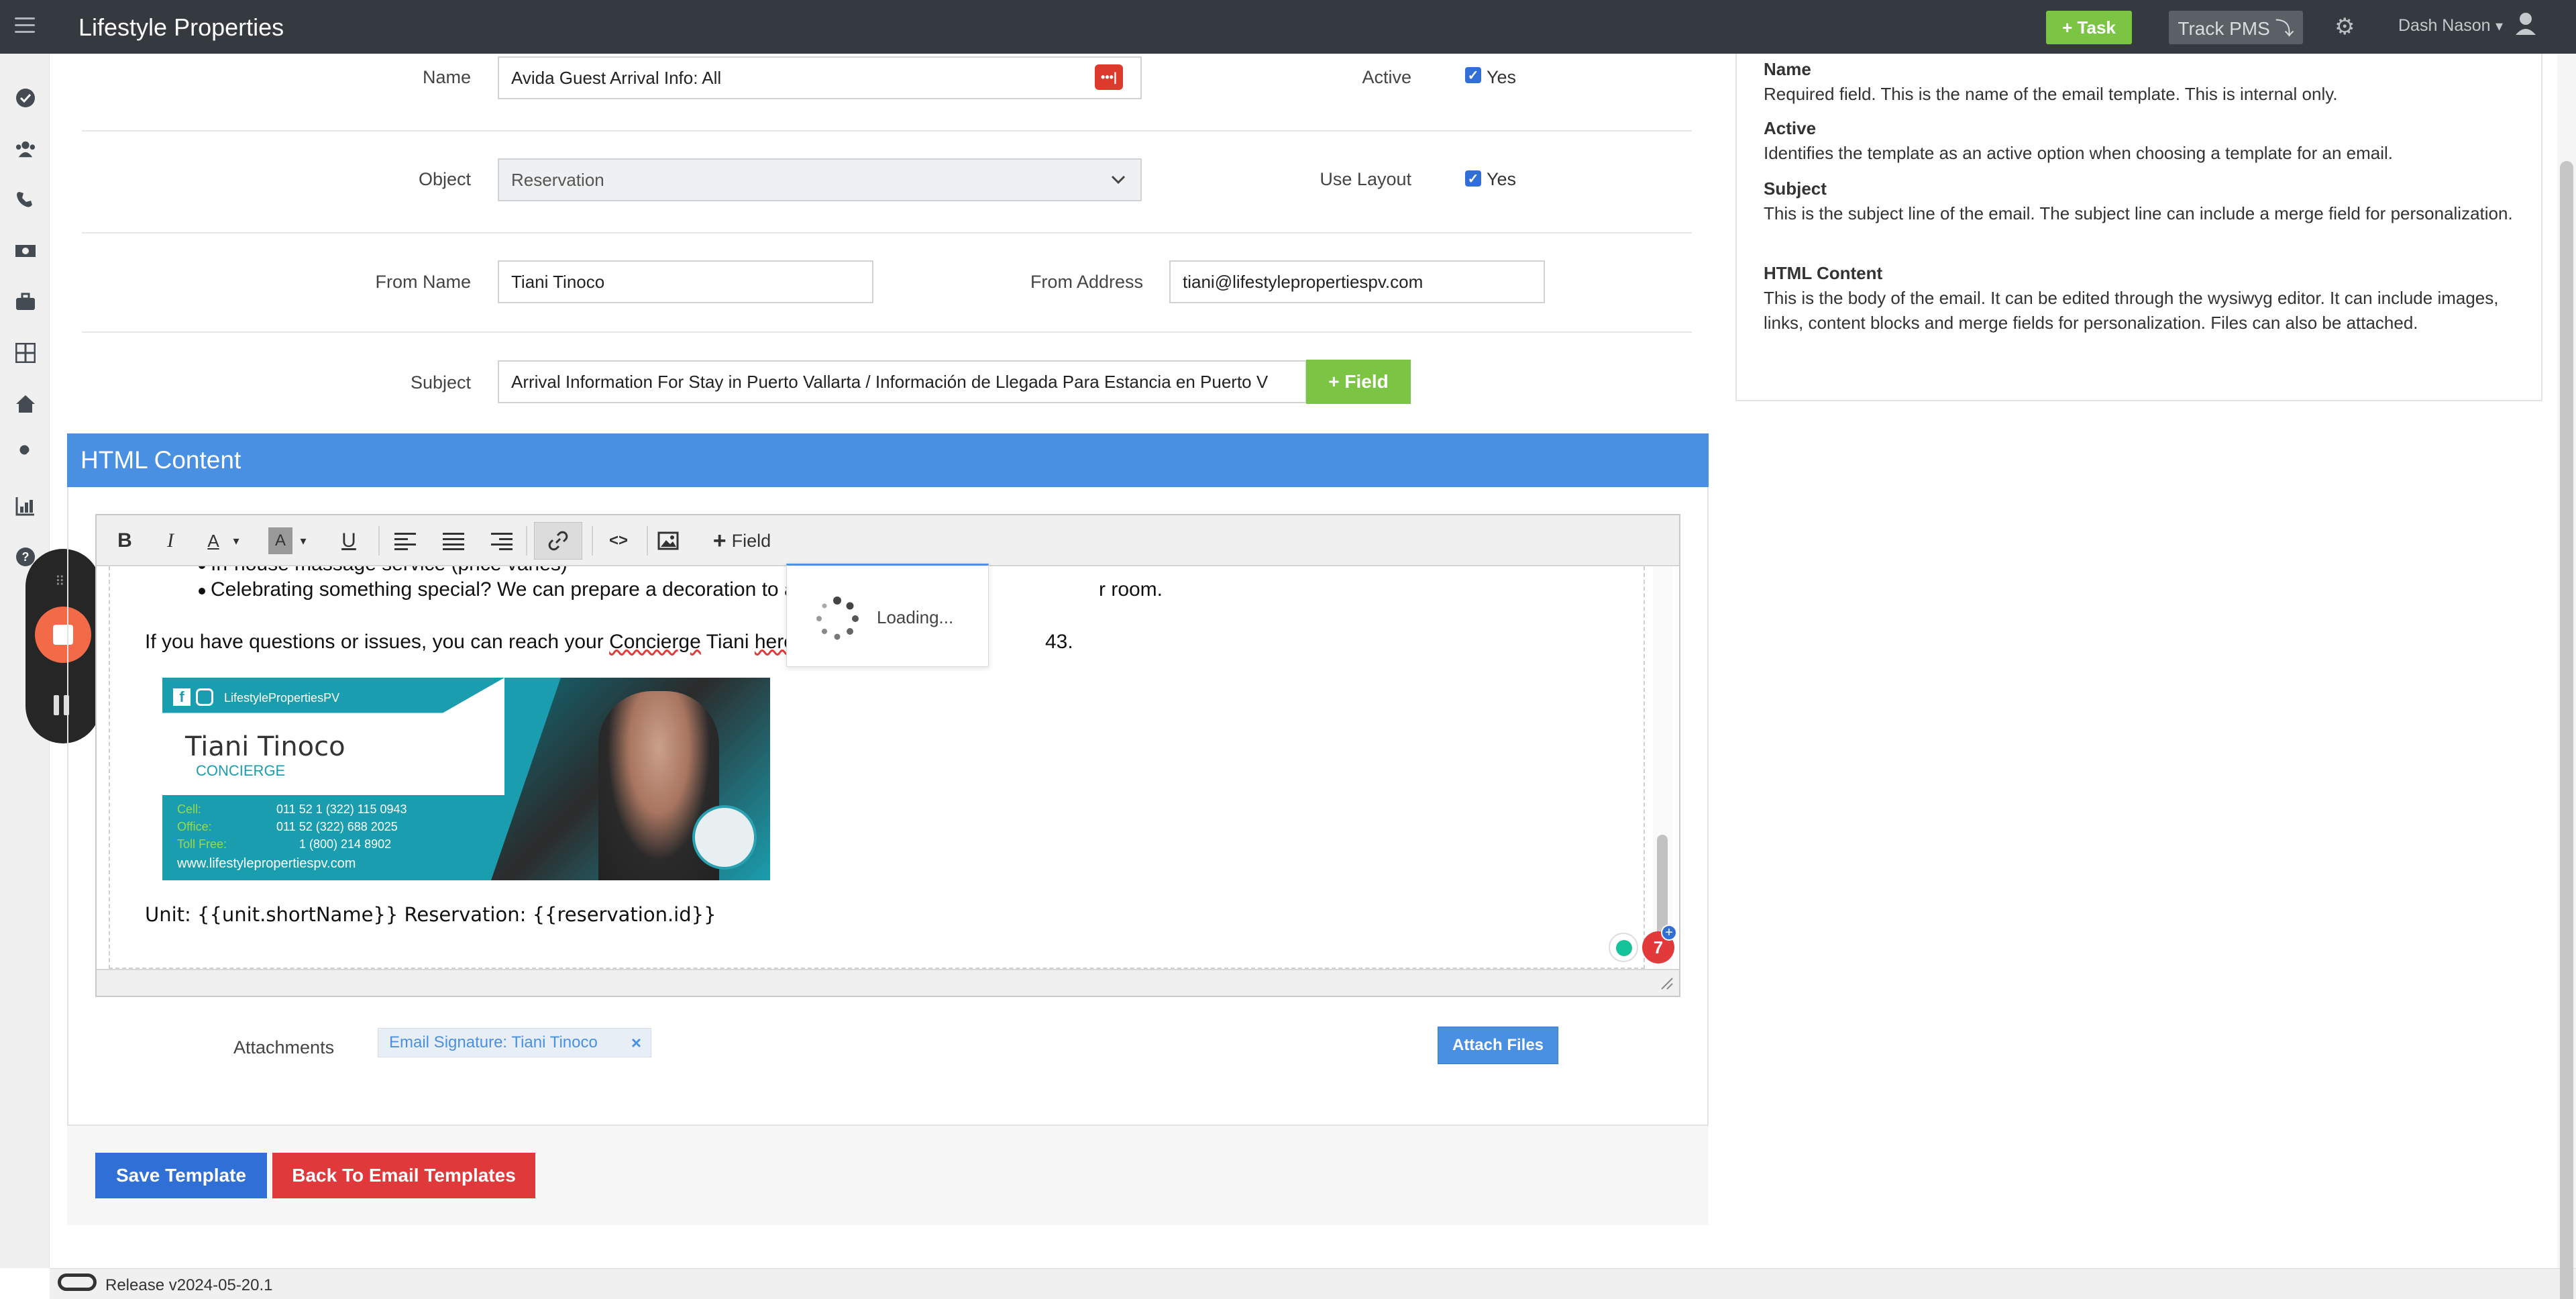 The image size is (2576, 1299). I want to click on company-seal-logo, so click(724, 837).